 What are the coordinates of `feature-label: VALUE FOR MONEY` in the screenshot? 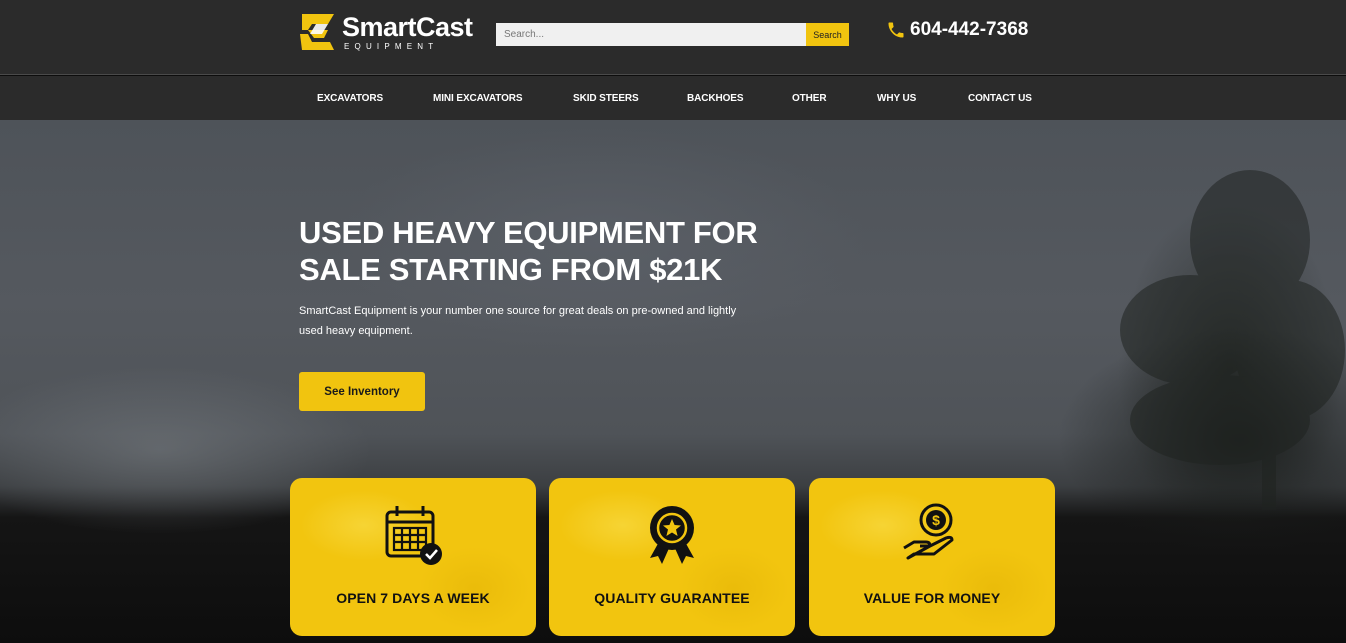 It's located at (932, 598).